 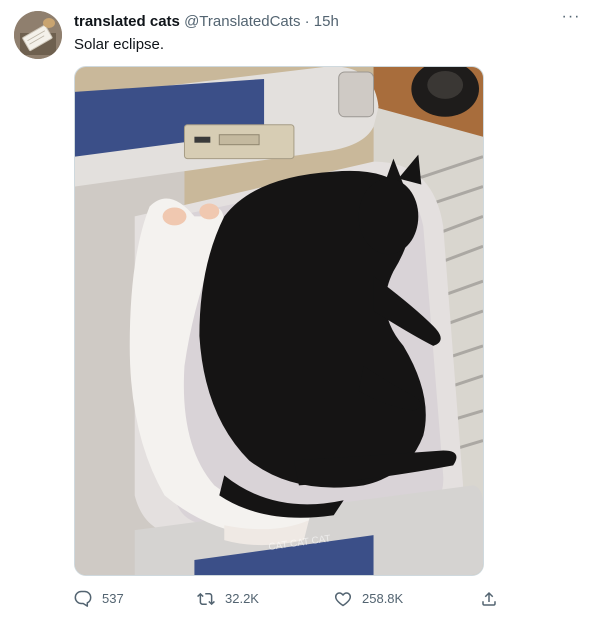 What do you see at coordinates (99, 599) in the screenshot?
I see `reply-button: 537` at bounding box center [99, 599].